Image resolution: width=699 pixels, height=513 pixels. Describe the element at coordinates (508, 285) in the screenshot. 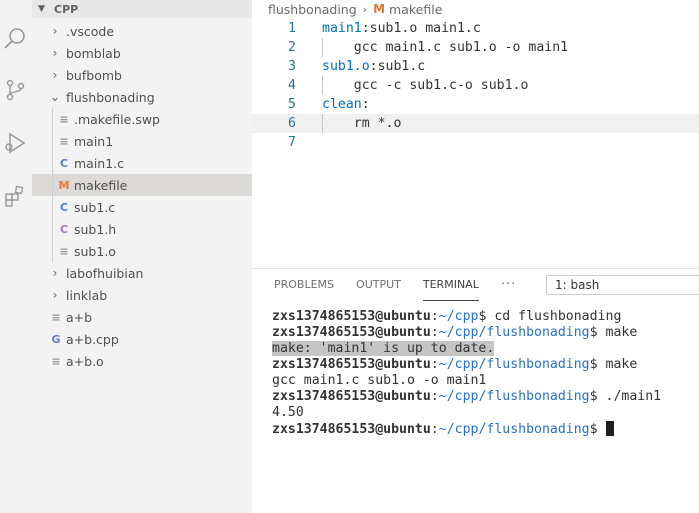

I see `more-actions-icon: ···` at that location.